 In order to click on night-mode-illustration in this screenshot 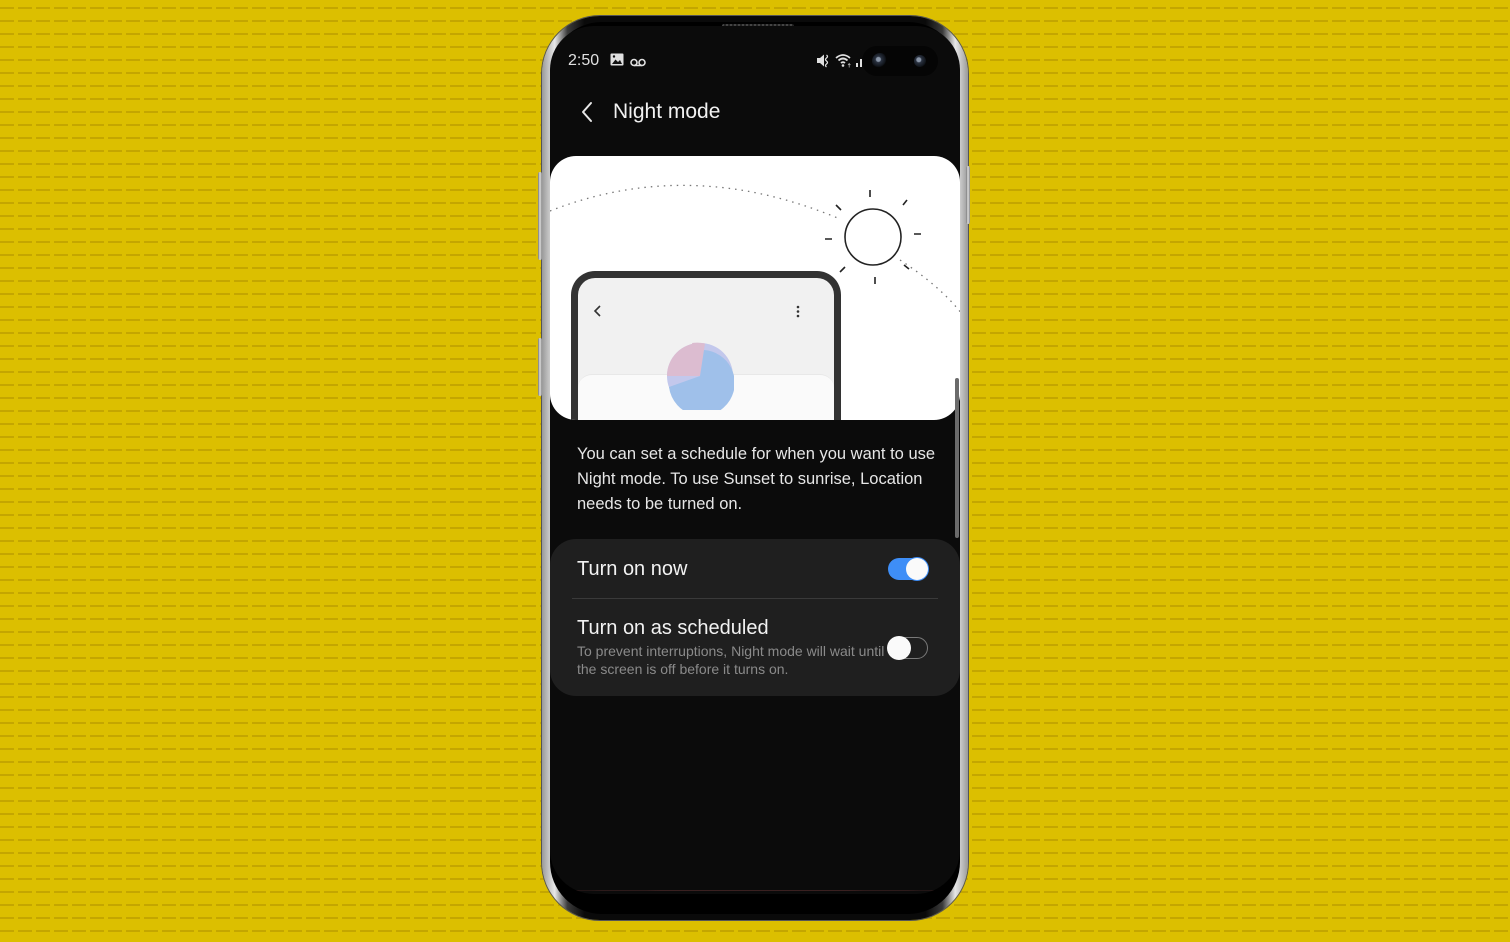, I will do `click(755, 288)`.